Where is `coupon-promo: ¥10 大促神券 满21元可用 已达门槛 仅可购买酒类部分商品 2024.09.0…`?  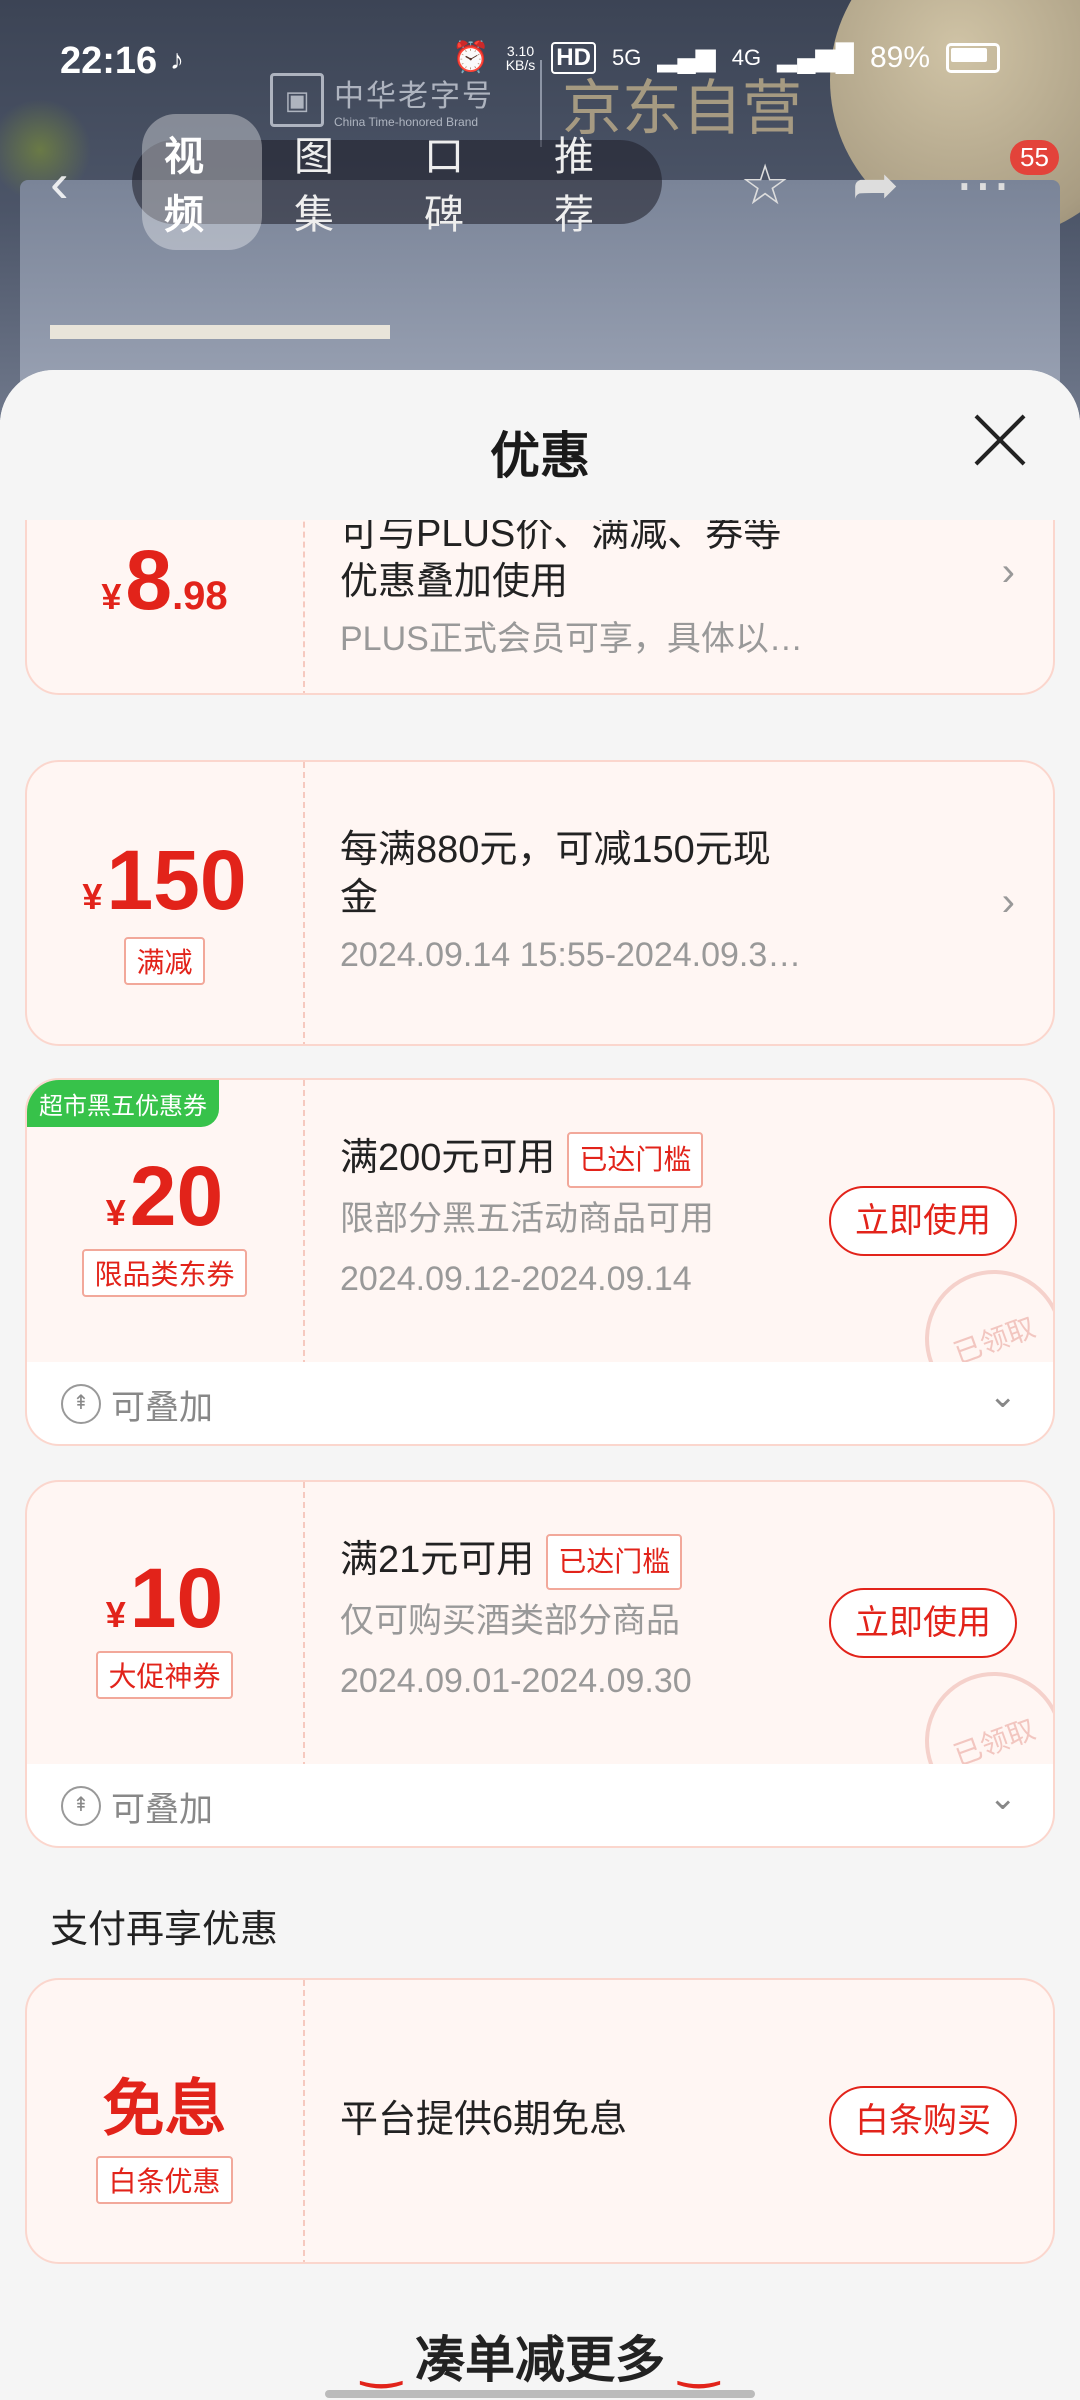 coupon-promo: ¥10 大促神券 满21元可用 已达门槛 仅可购买酒类部分商品 2024.09.0… is located at coordinates (540, 1623).